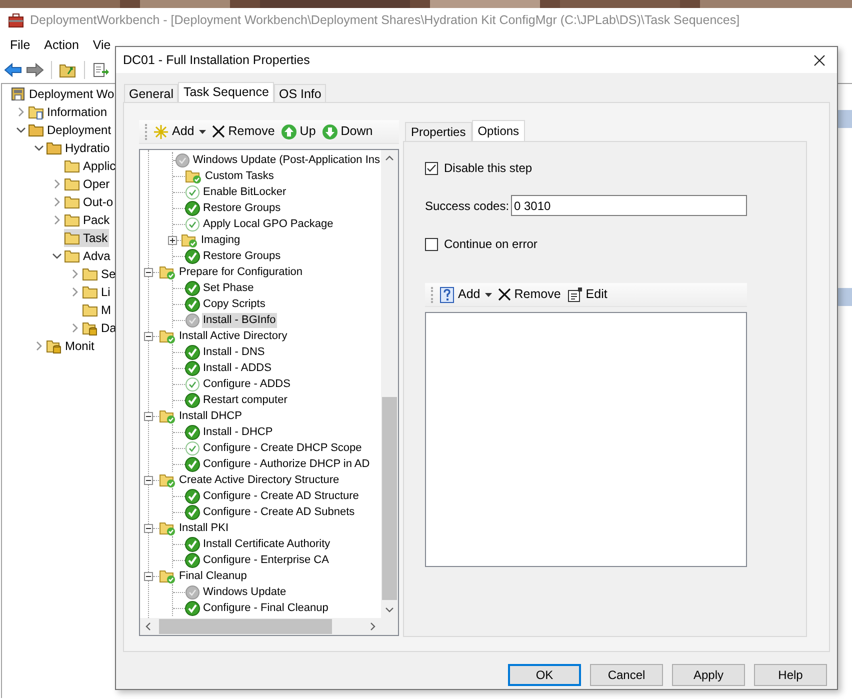 The image size is (852, 699). Describe the element at coordinates (298, 131) in the screenshot. I see `toolbar-button: Up` at that location.